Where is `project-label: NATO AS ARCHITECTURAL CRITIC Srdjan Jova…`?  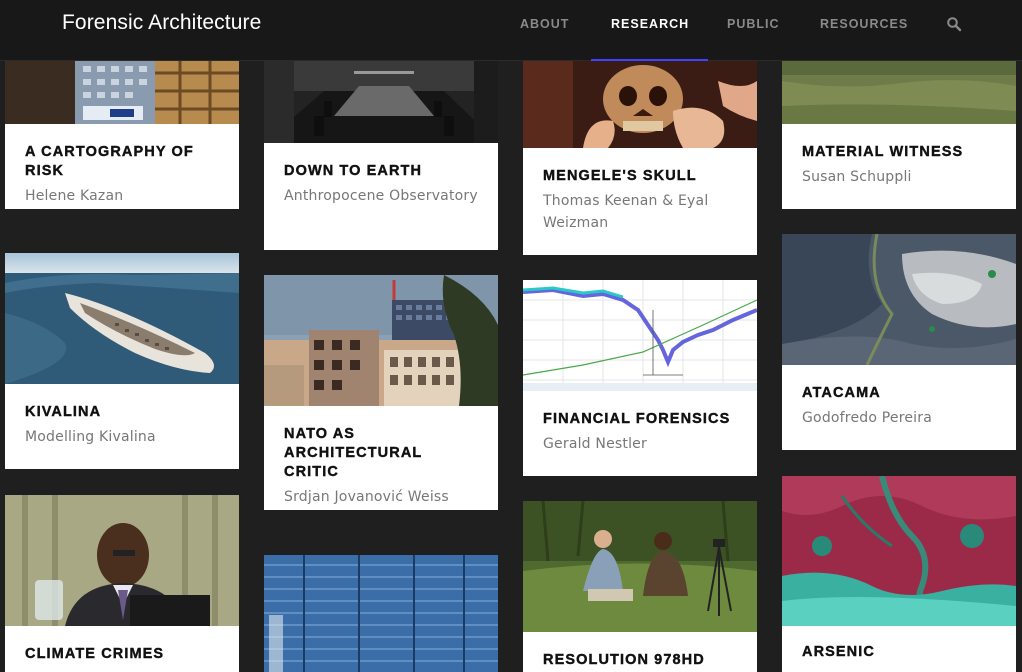
project-label: NATO AS ARCHITECTURAL CRITIC Srdjan Jova… is located at coordinates (381, 458).